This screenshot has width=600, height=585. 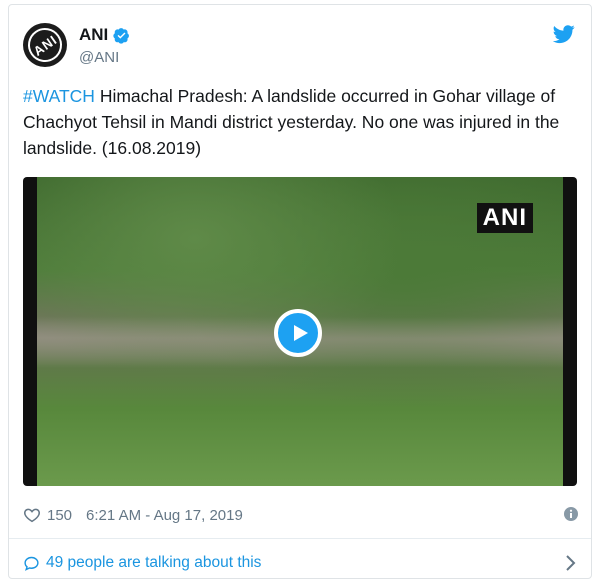 What do you see at coordinates (153, 563) in the screenshot?
I see `conversation-label: 49 people are talking about this` at bounding box center [153, 563].